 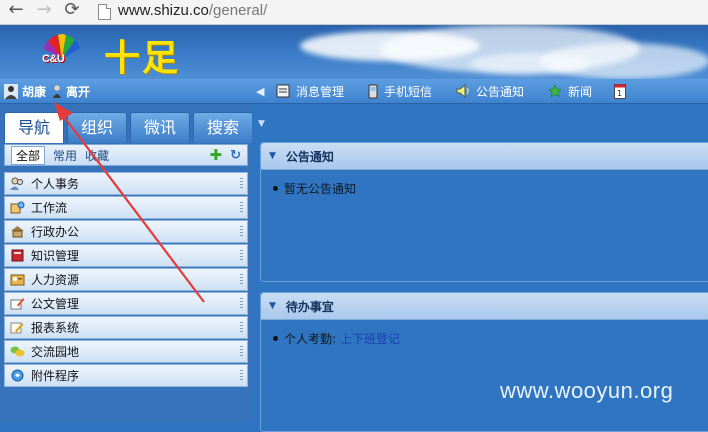 I want to click on menu-item-knowledge: 知识管理, so click(x=126, y=255).